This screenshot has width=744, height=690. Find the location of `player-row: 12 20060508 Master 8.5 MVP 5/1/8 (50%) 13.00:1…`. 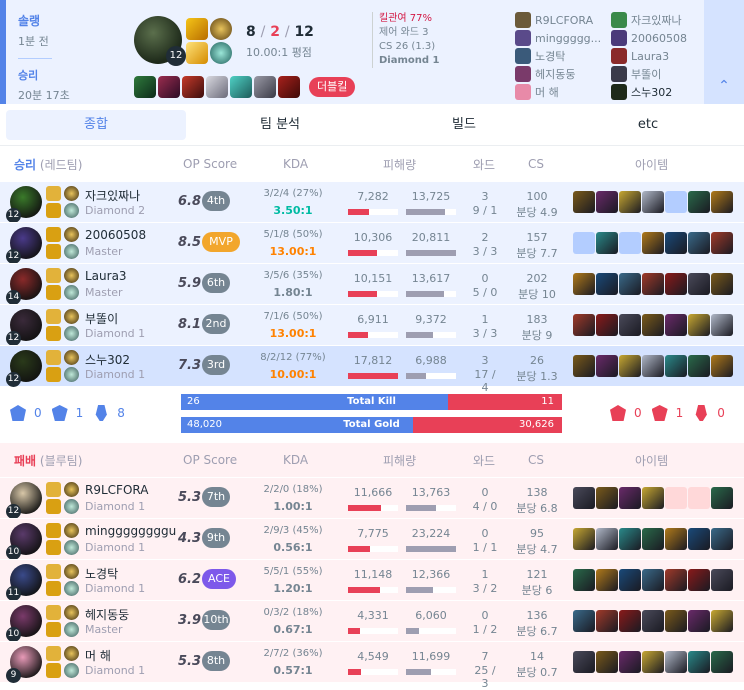

player-row: 12 20060508 Master 8.5 MVP 5/1/8 (50%) 13.00:1… is located at coordinates (372, 243).